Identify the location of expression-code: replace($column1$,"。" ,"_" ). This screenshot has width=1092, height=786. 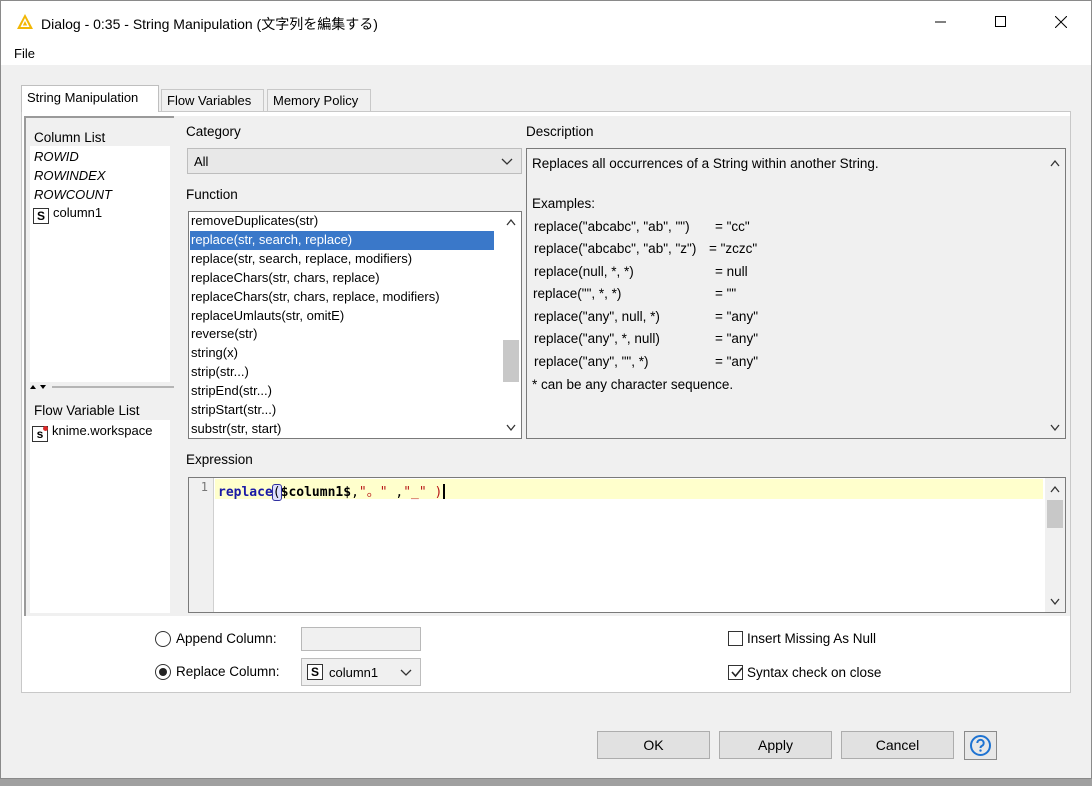
(332, 491).